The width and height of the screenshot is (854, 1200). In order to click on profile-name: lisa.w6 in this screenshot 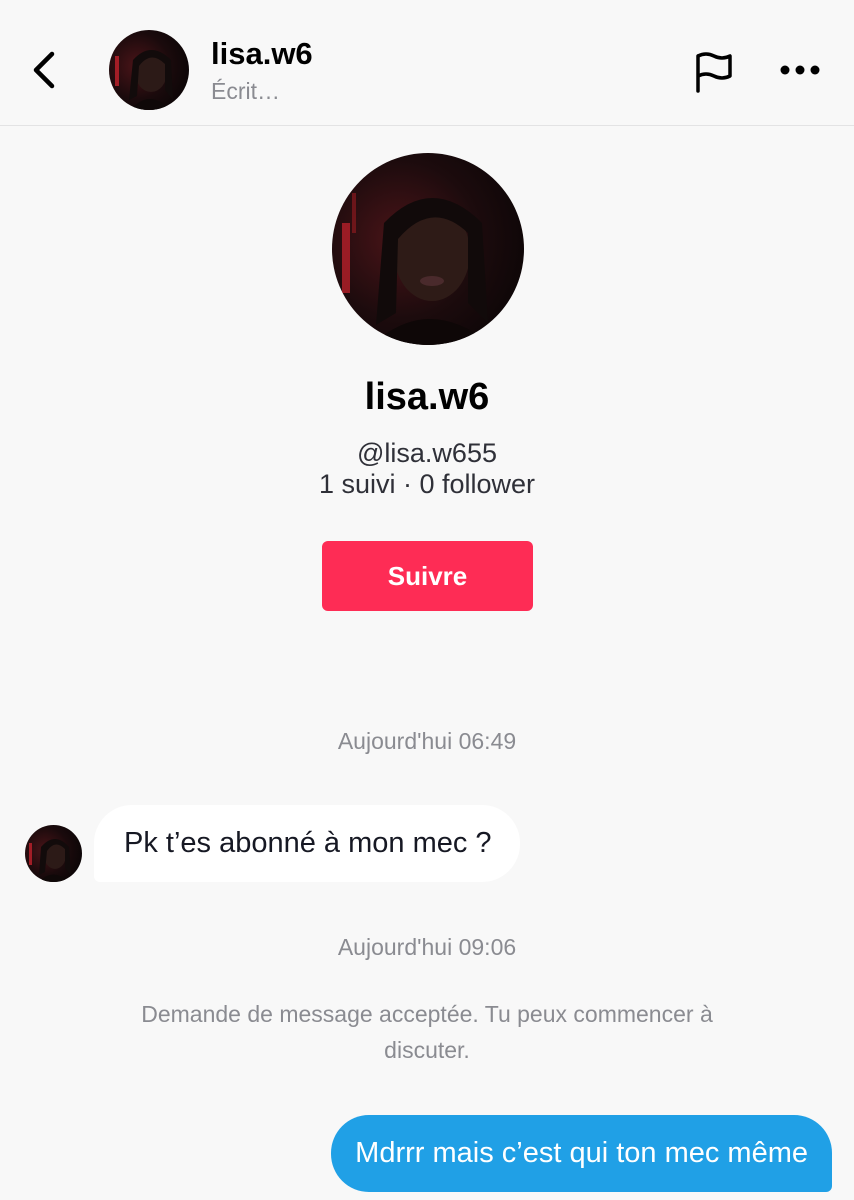, I will do `click(427, 397)`.